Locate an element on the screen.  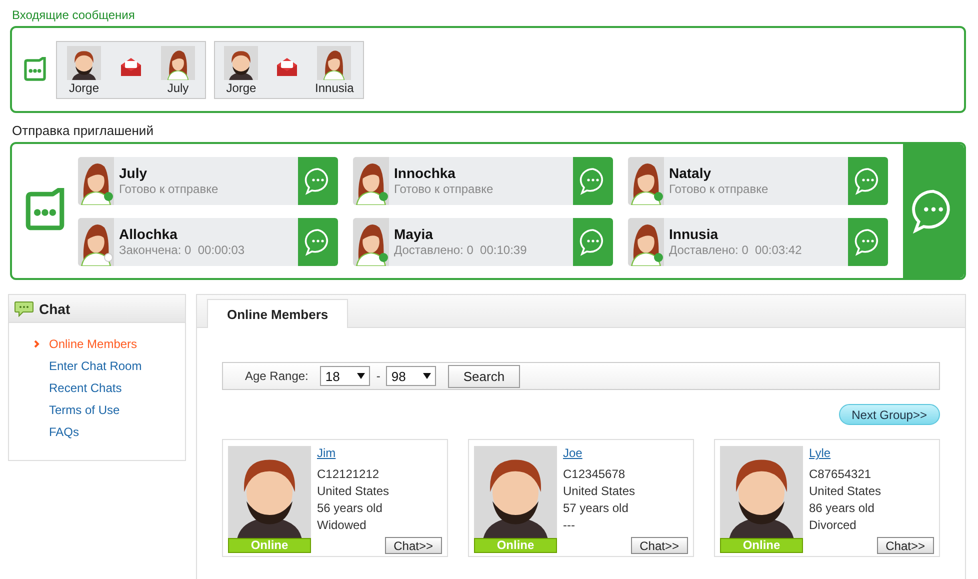
invitation-status: Доставлено: 0 00:10:39 is located at coordinates (461, 249).